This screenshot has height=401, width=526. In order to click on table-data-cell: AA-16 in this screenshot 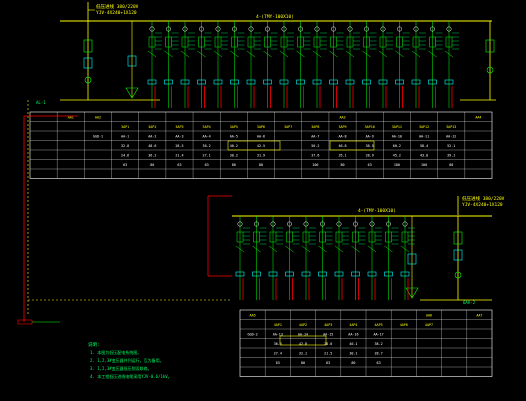, I will do `click(353, 335)`.